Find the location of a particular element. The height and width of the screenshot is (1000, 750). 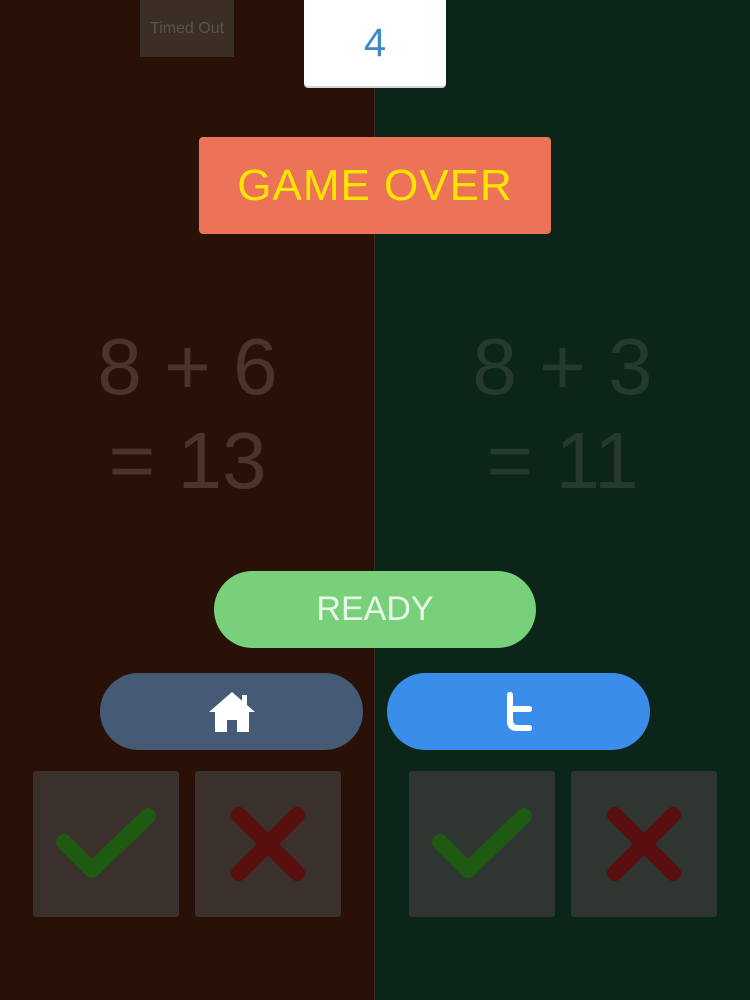

left-equation: 8 + 6 = 13 is located at coordinates (187, 414).